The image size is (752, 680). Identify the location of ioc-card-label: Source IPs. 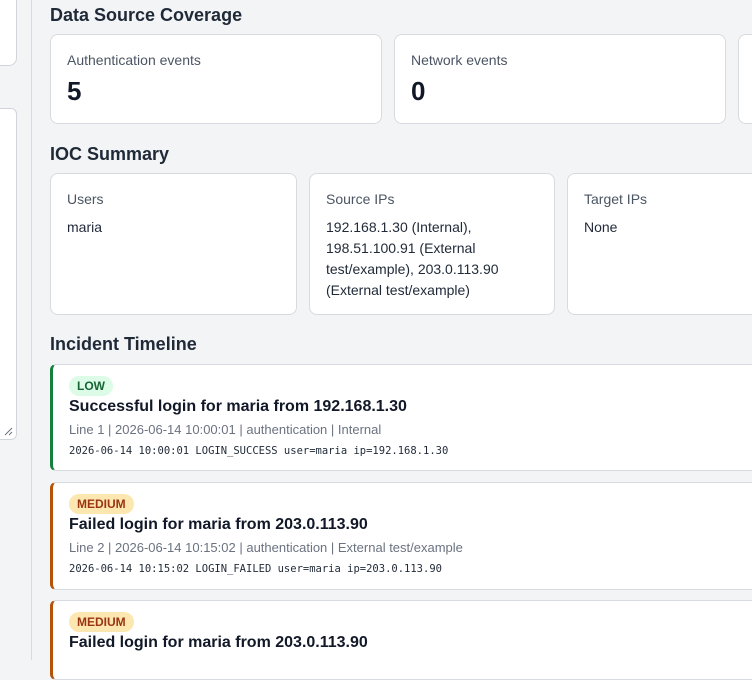
(360, 199).